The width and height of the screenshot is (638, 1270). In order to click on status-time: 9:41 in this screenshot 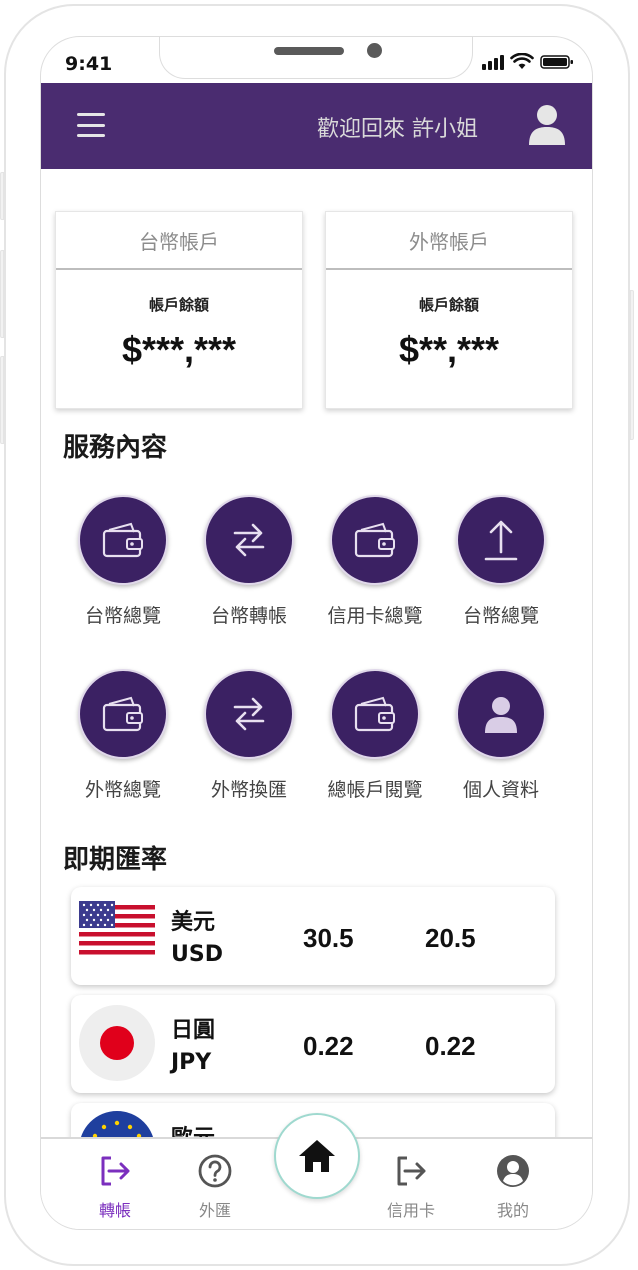, I will do `click(89, 64)`.